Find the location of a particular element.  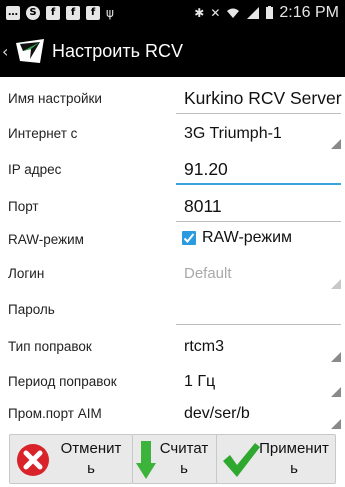

mute-icon: ✕ is located at coordinates (215, 12).